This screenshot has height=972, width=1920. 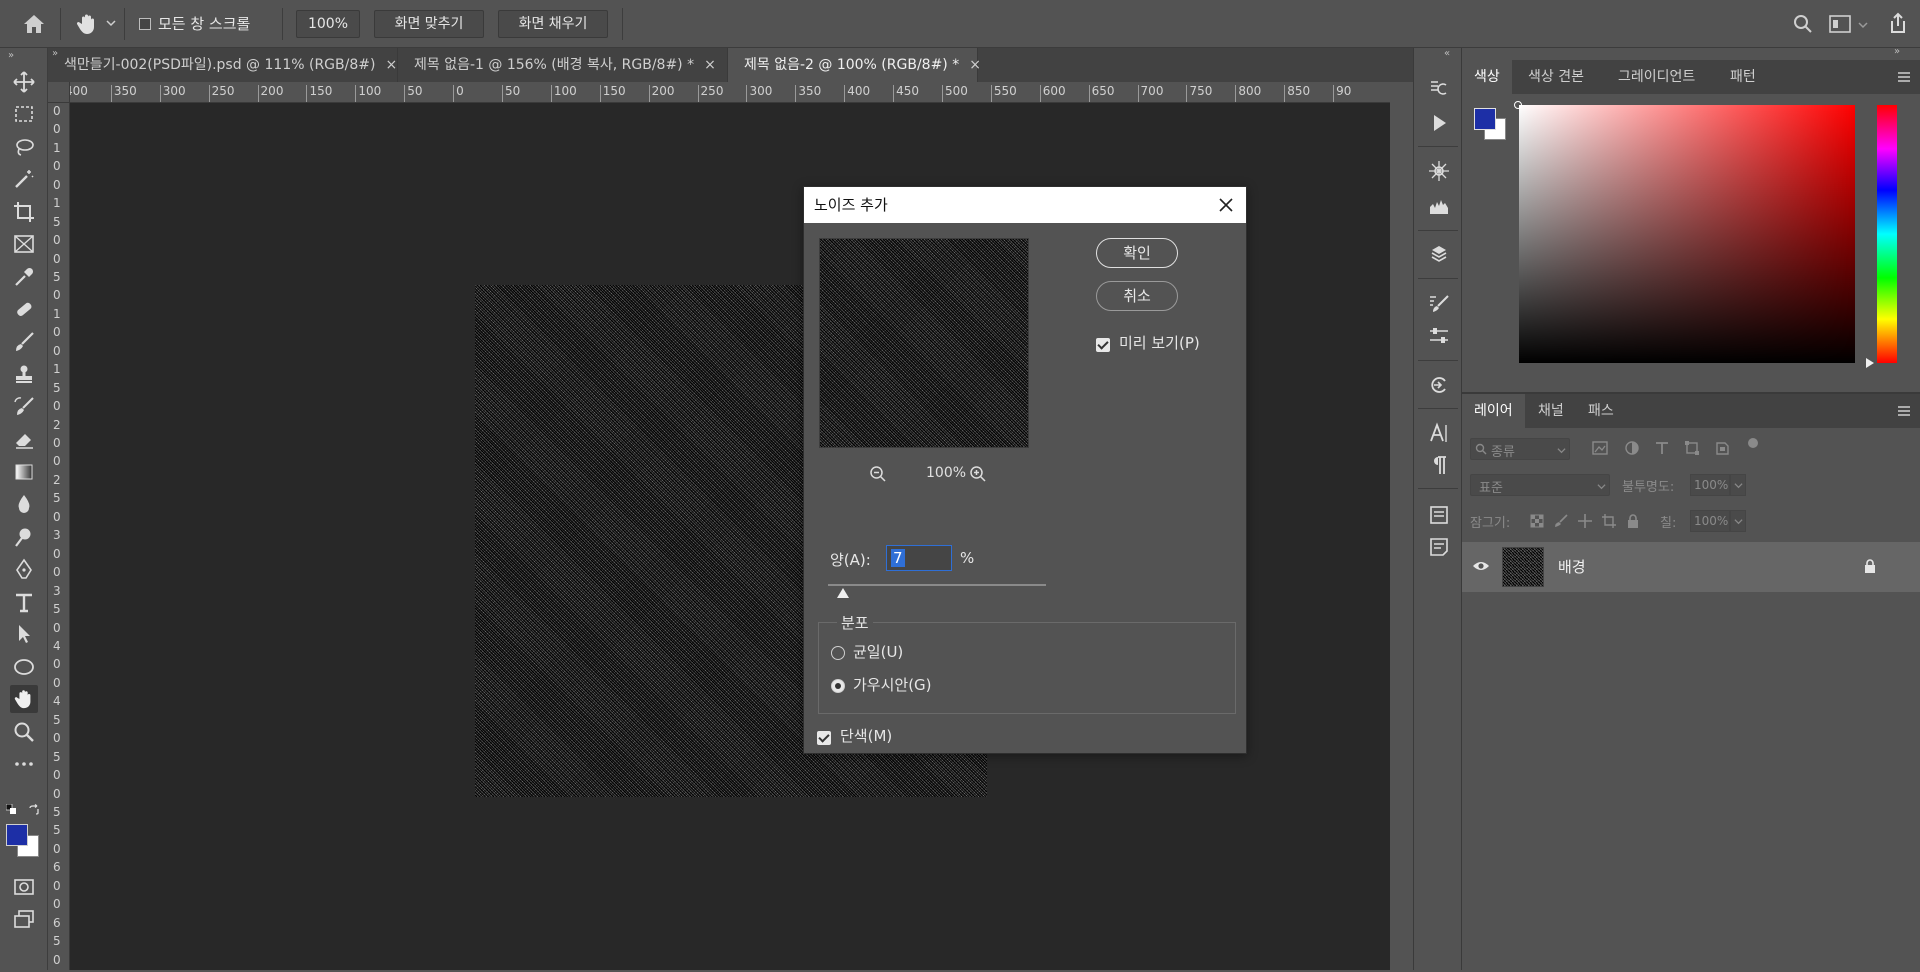 What do you see at coordinates (919, 558) in the screenshot?
I see `amount-input: 7` at bounding box center [919, 558].